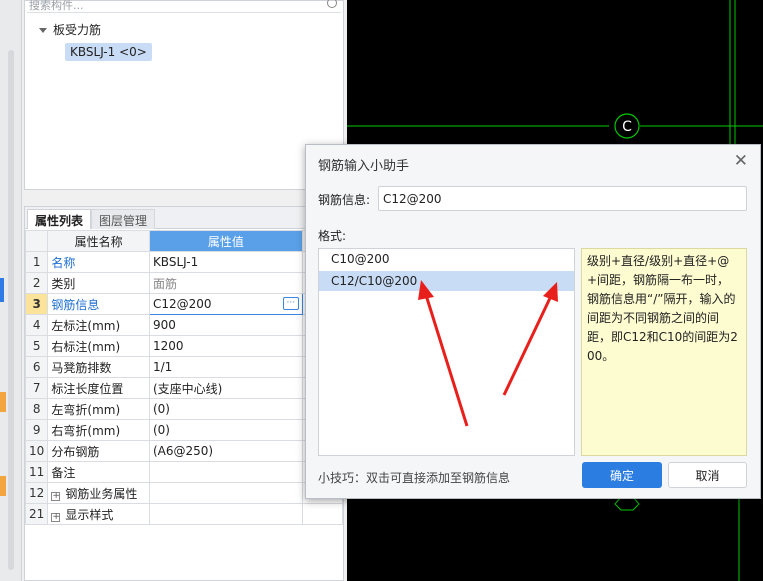 This screenshot has width=763, height=581. I want to click on format-label: 格式:, so click(332, 236).